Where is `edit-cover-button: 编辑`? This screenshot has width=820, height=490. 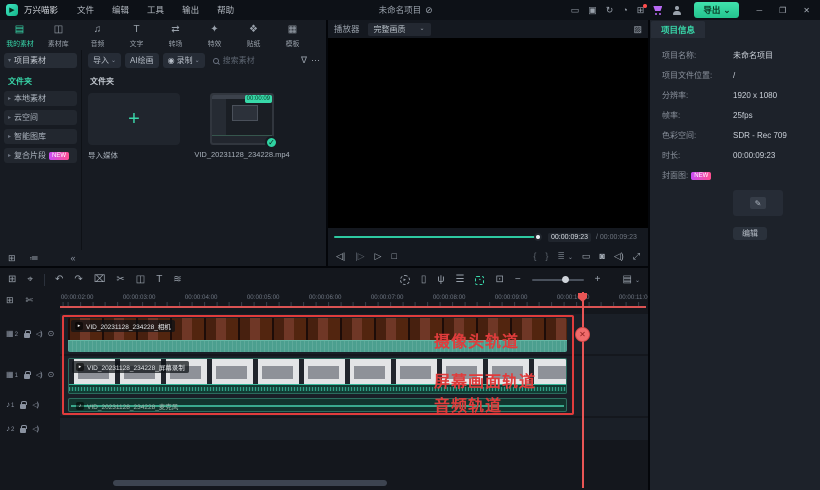
edit-cover-button: 编辑 is located at coordinates (750, 233).